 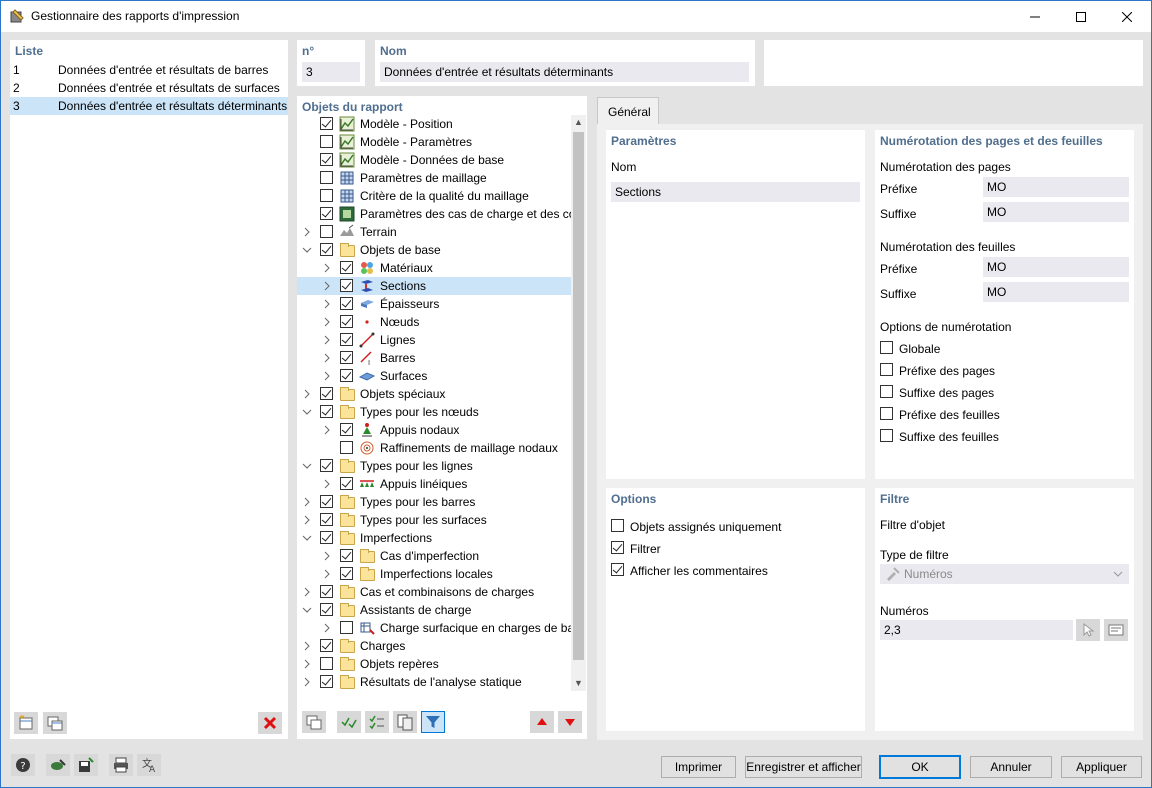 I want to click on pages-prefix-field: MO, so click(x=1056, y=187).